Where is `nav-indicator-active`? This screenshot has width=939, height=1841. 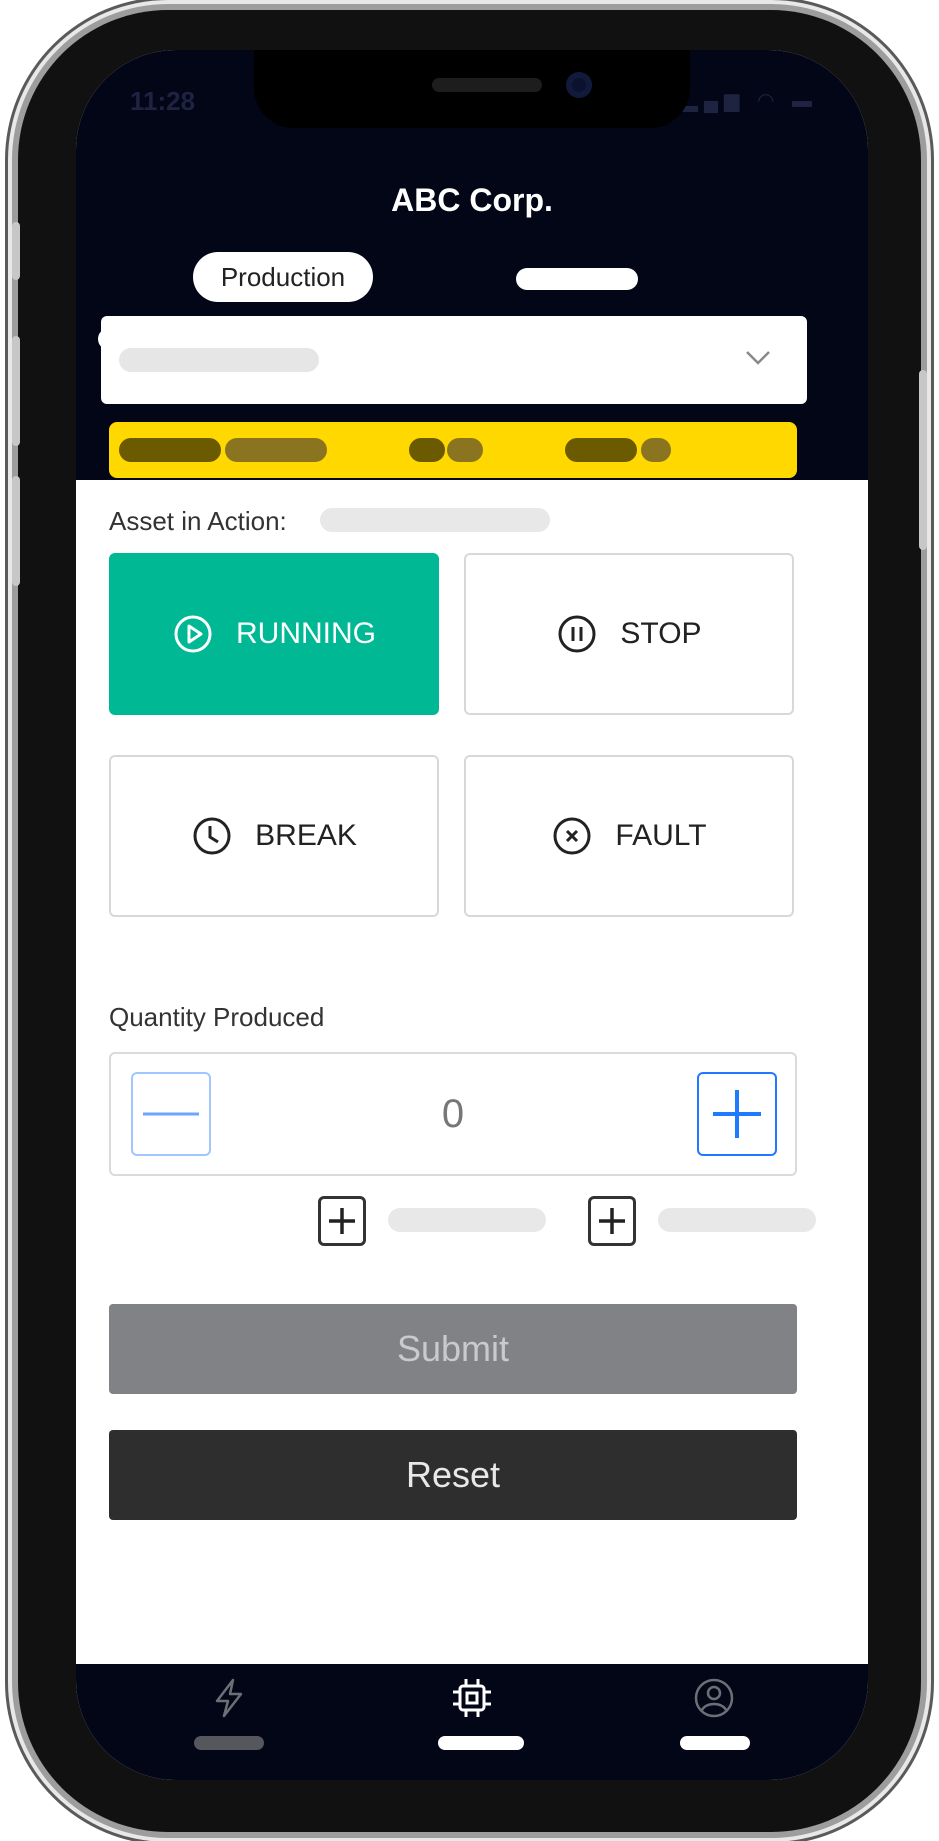 nav-indicator-active is located at coordinates (481, 1743).